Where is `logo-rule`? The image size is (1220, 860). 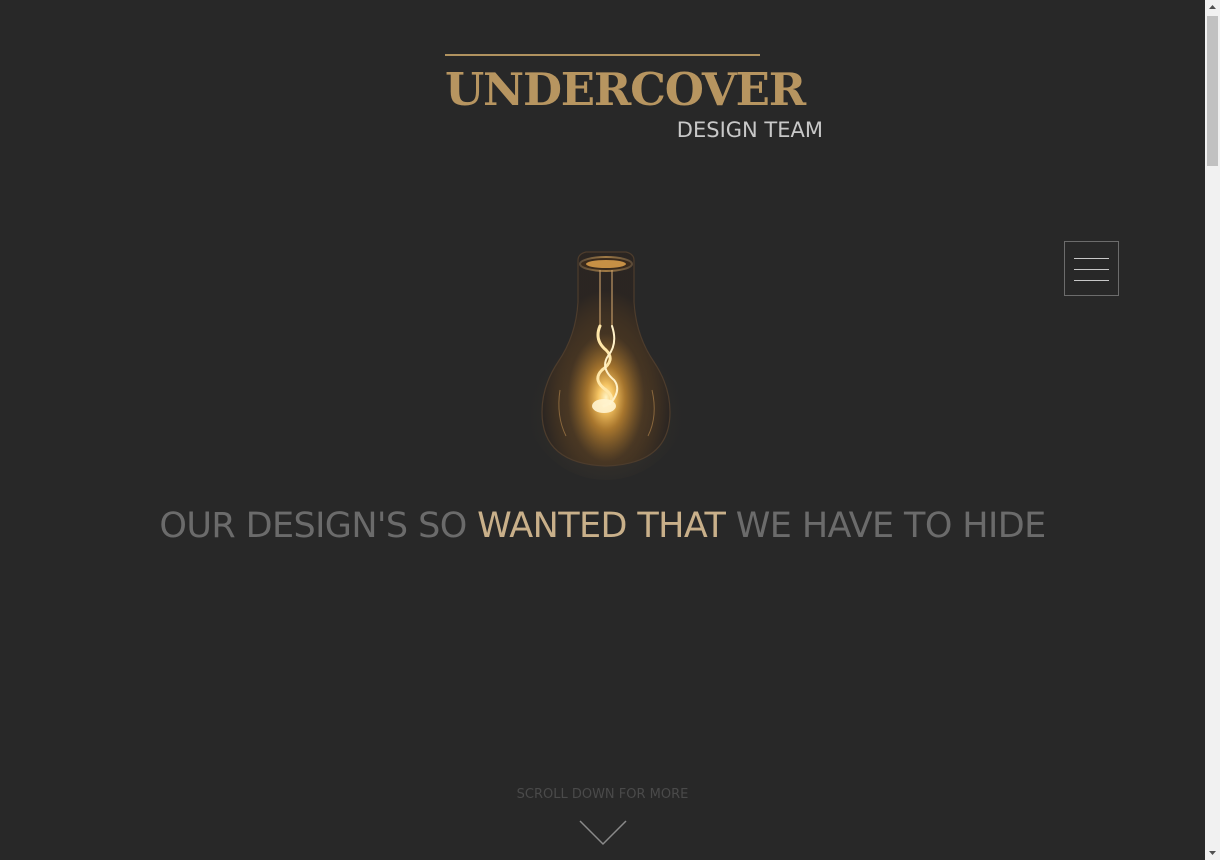 logo-rule is located at coordinates (602, 55).